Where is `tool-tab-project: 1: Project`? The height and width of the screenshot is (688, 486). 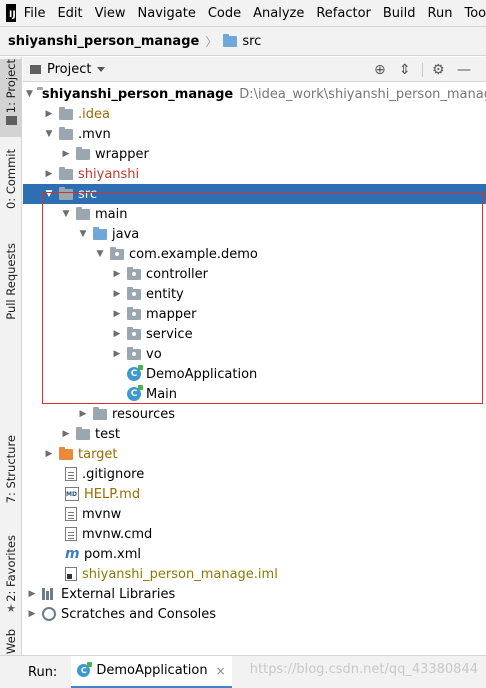
tool-tab-project: 1: Project is located at coordinates (11, 98).